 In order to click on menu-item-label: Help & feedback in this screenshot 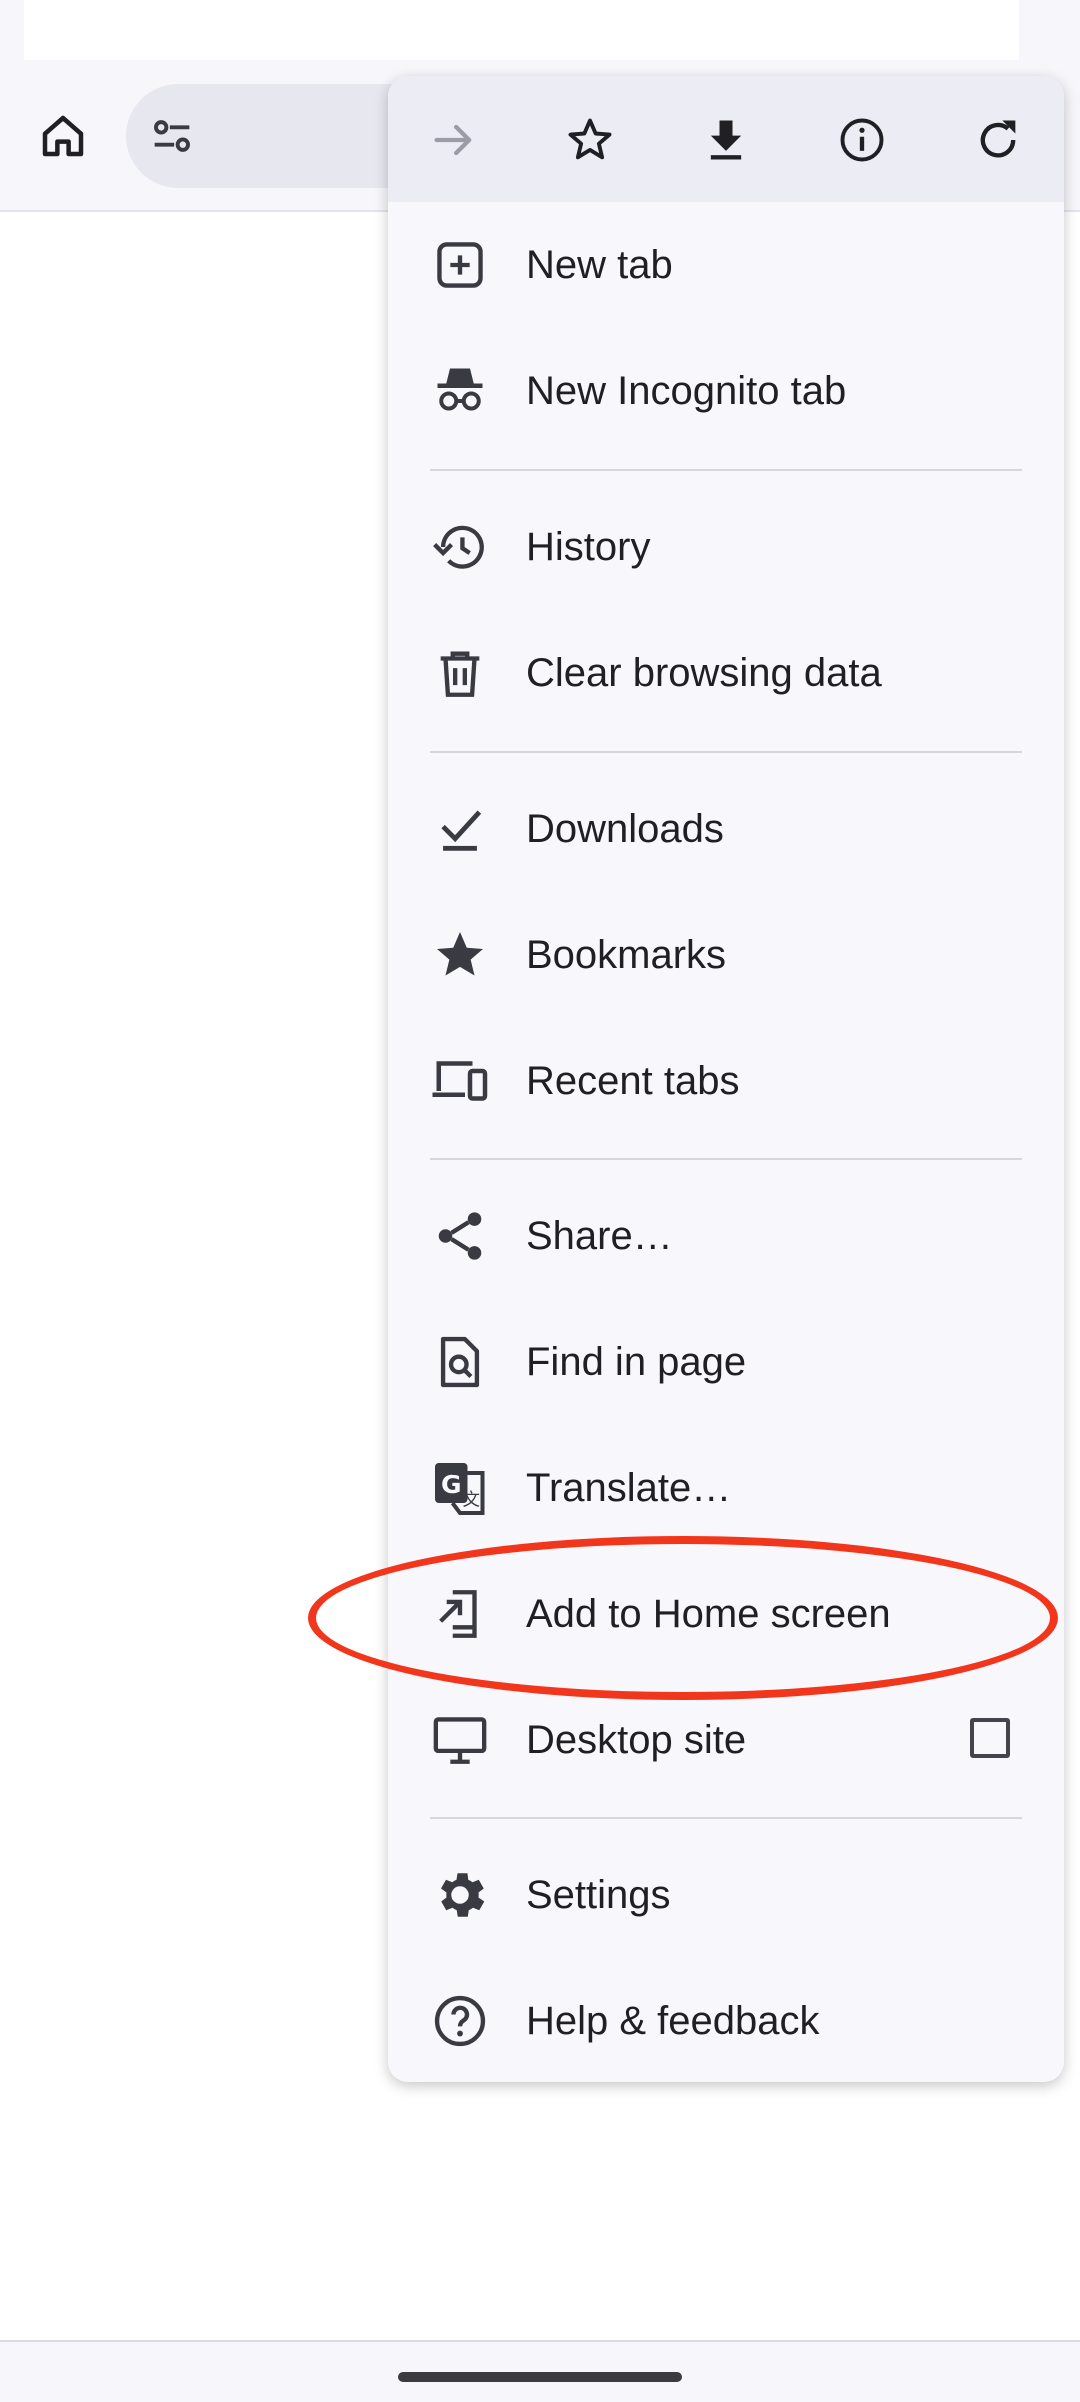, I will do `click(673, 2021)`.